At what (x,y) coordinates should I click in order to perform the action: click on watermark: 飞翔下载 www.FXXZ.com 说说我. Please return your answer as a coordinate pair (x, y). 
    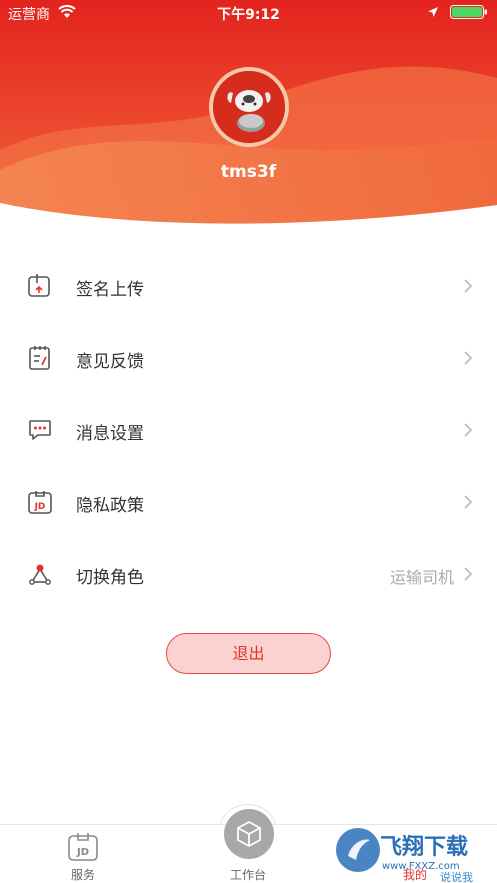
    Looking at the image, I should click on (413, 853).